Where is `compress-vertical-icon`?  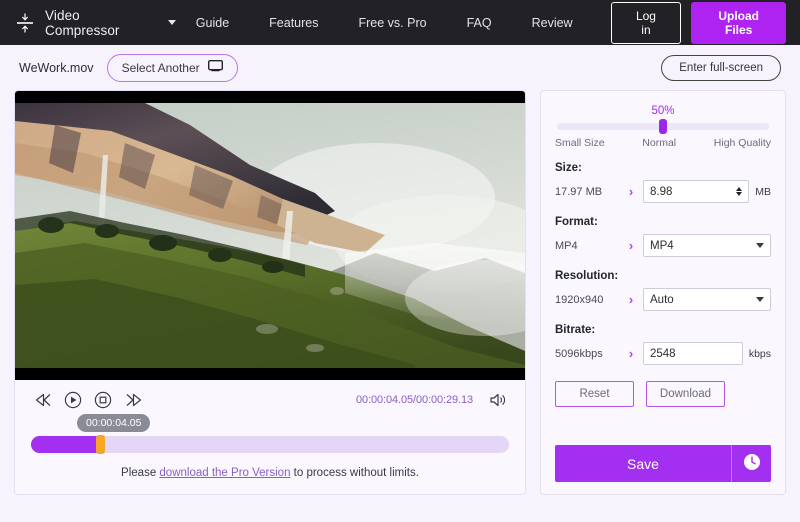
compress-vertical-icon is located at coordinates (25, 23).